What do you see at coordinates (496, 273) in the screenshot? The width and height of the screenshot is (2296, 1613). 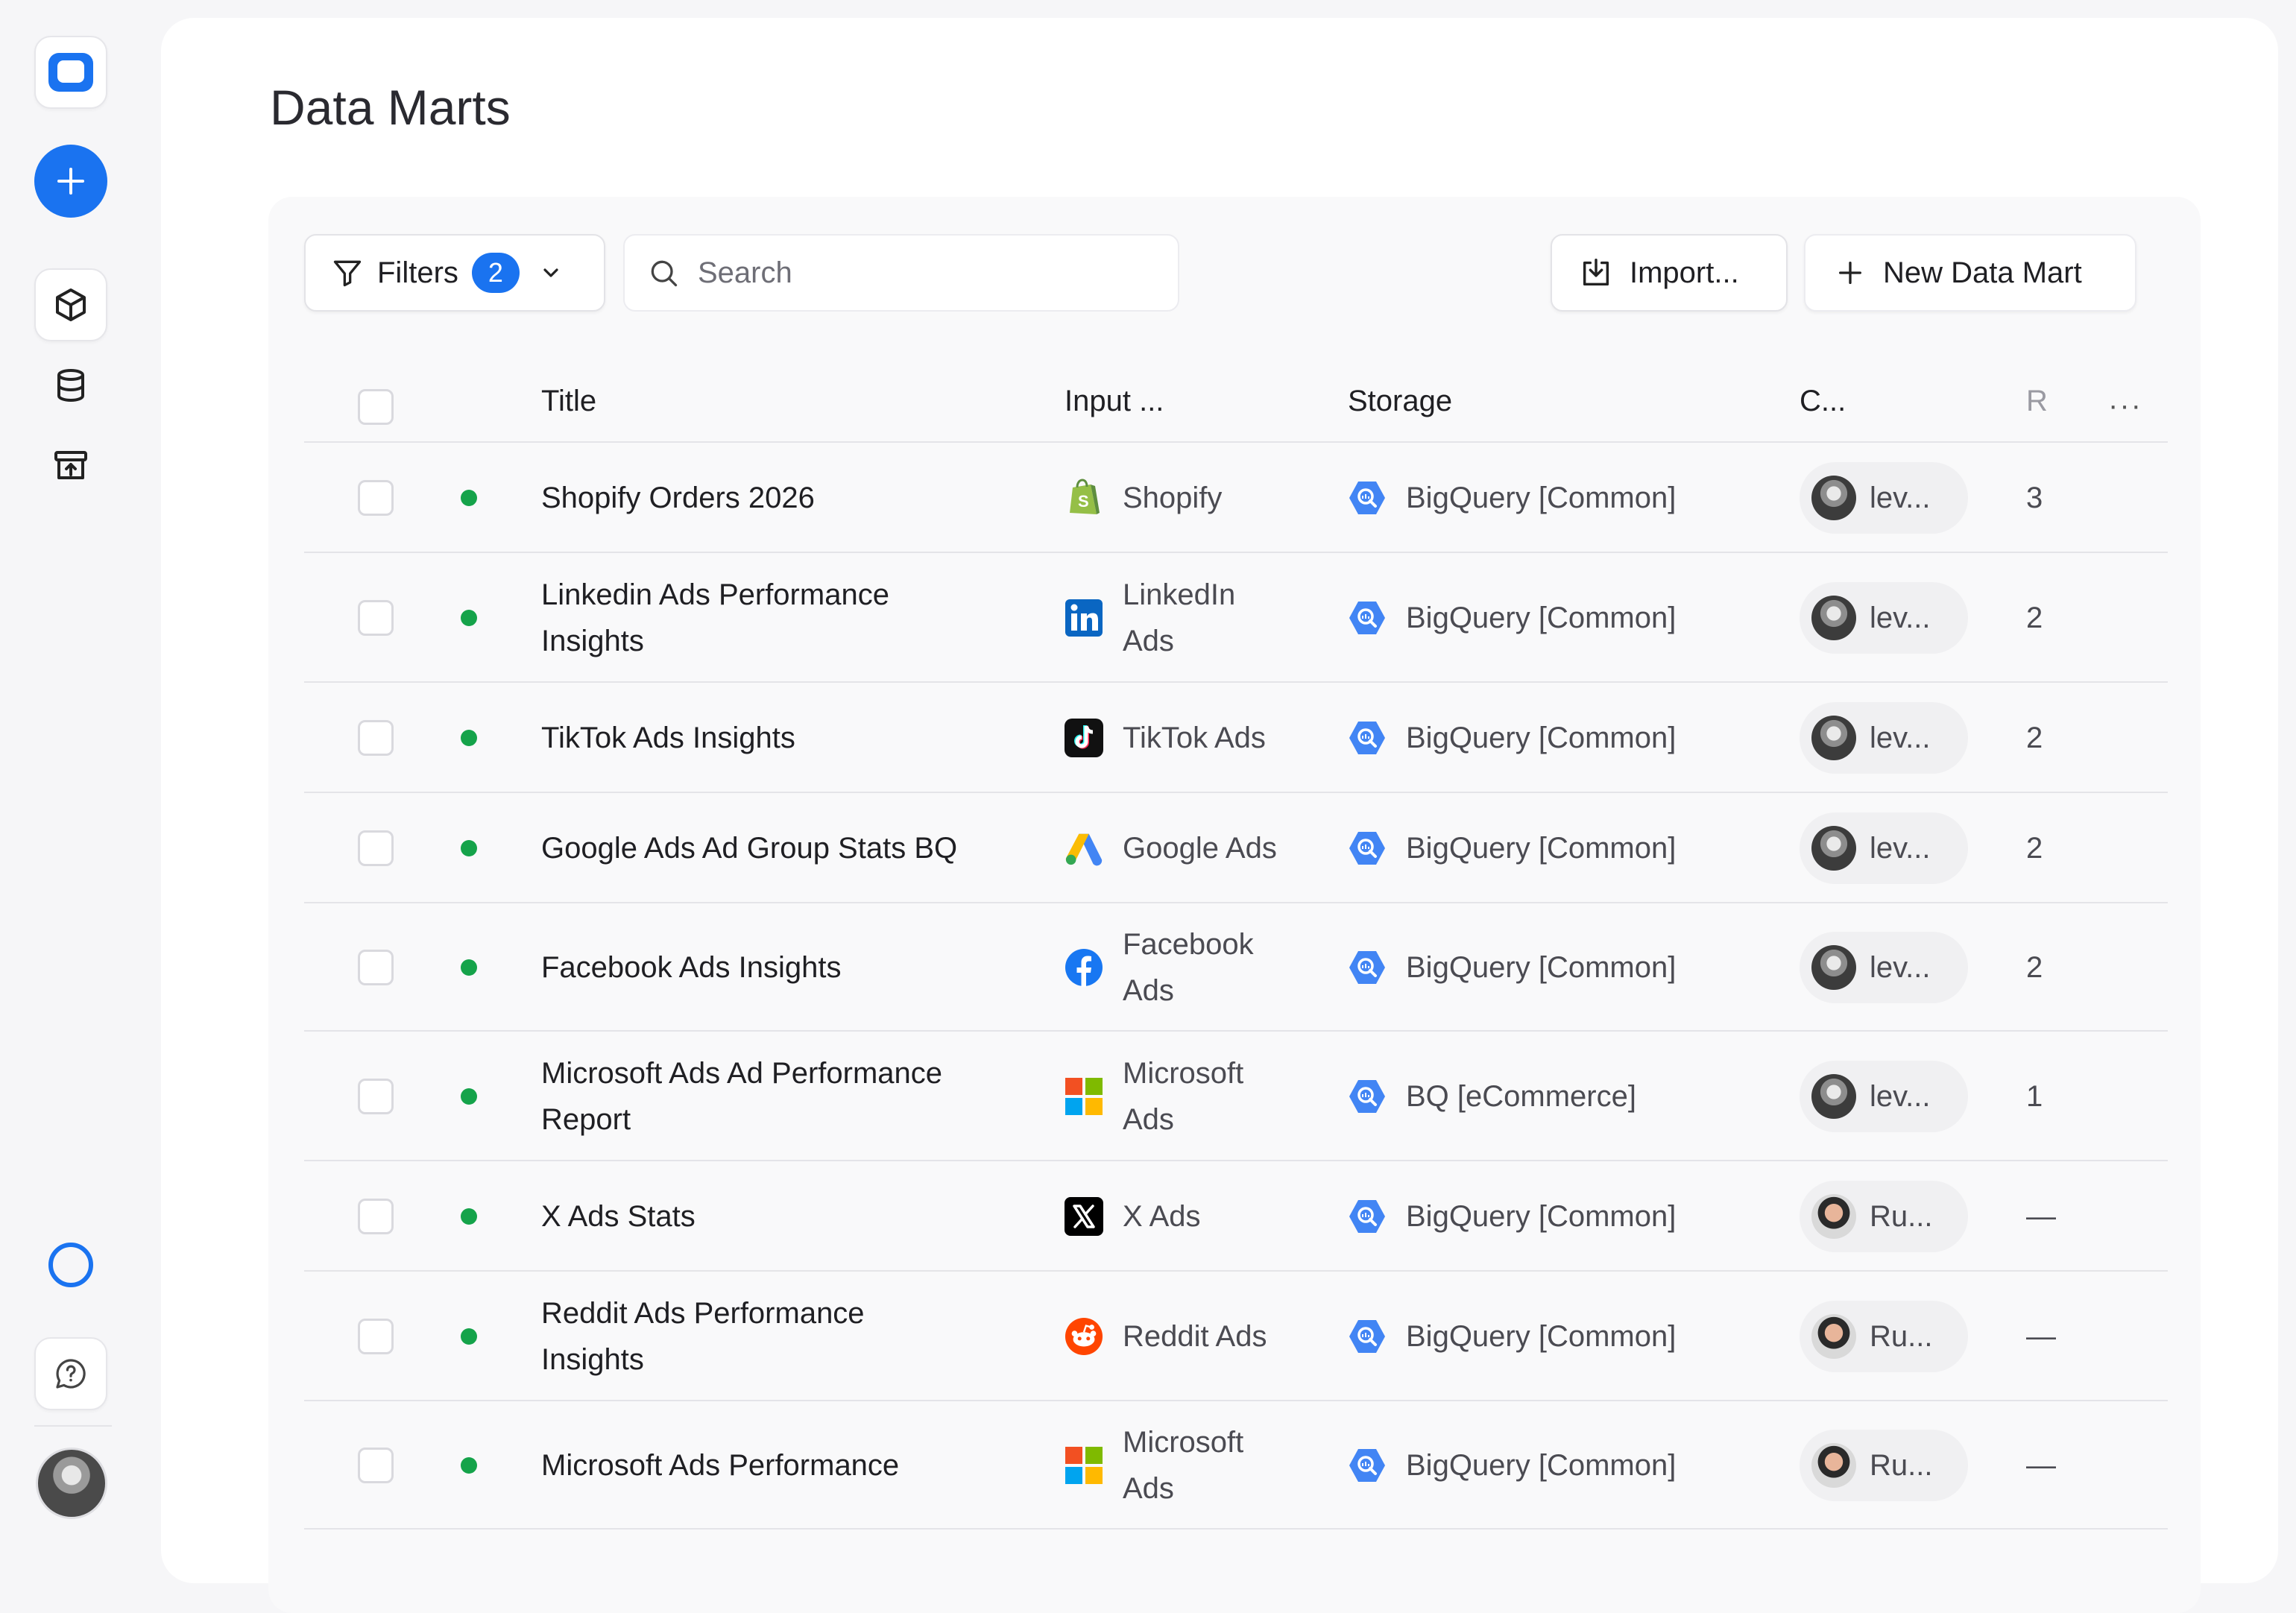 I see `filters-count-badge: 2` at bounding box center [496, 273].